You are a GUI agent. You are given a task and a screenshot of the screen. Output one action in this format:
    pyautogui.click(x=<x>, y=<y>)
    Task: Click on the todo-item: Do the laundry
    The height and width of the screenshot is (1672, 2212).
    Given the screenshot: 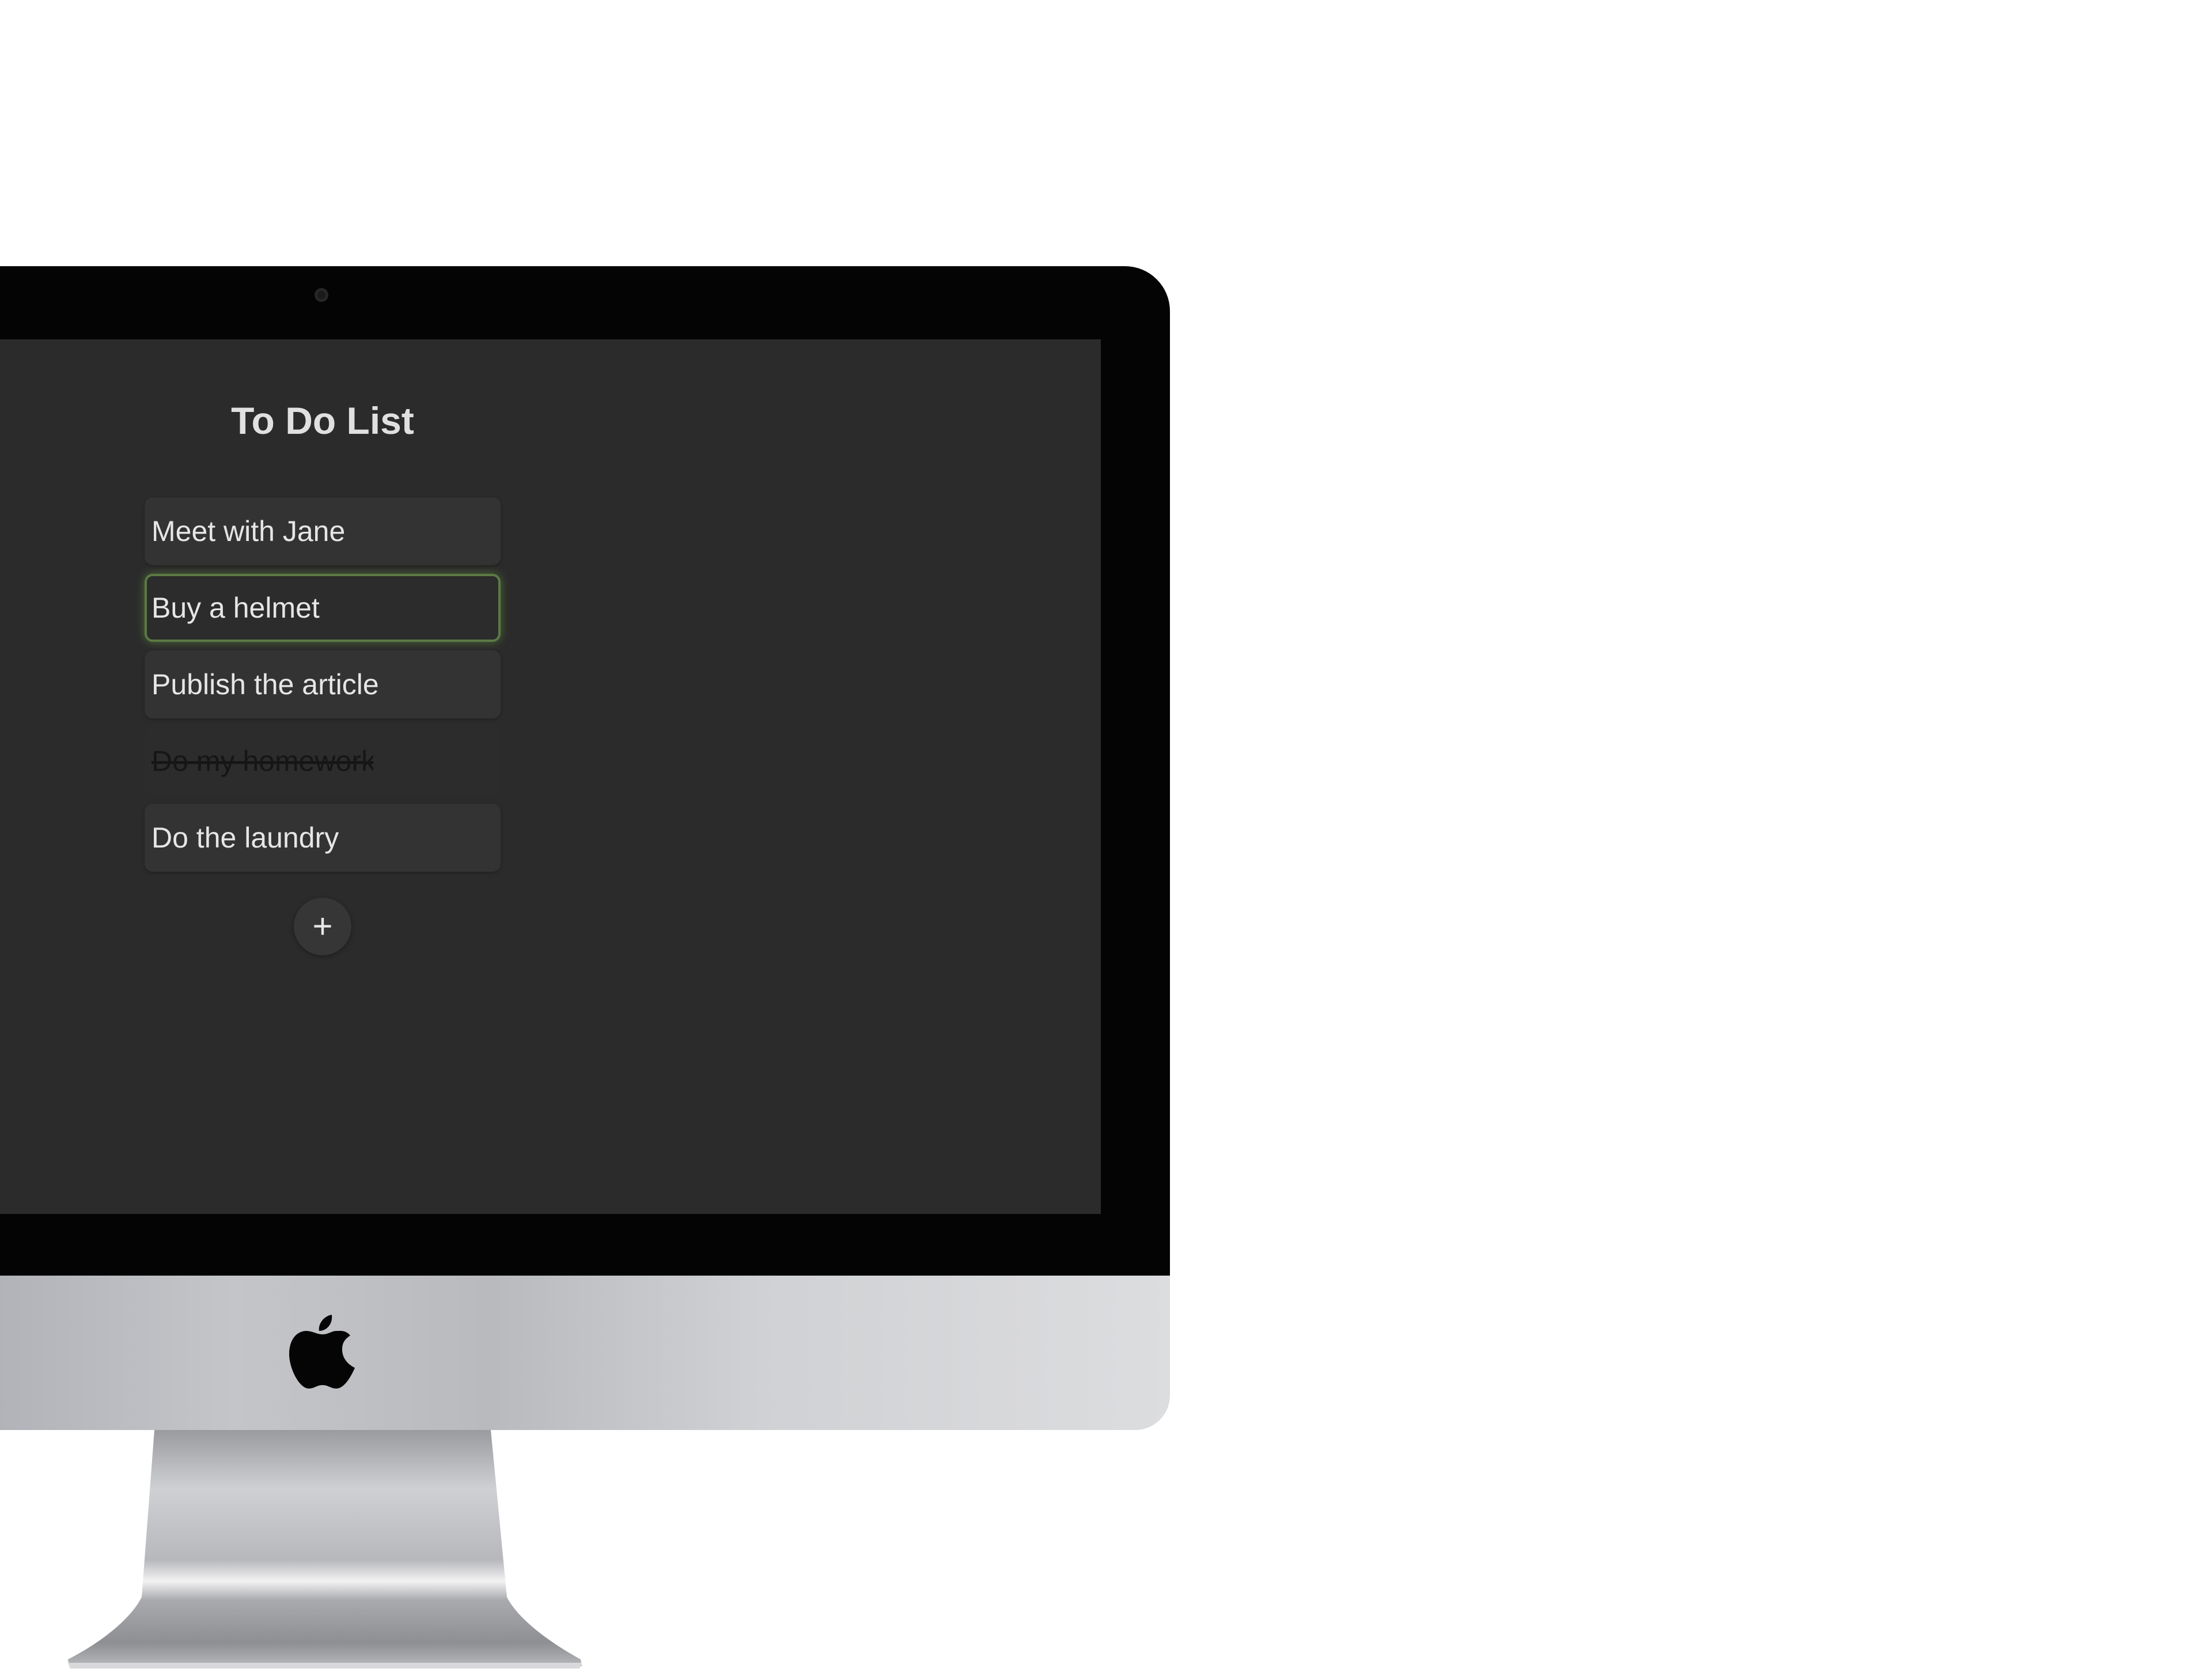 What is the action you would take?
    pyautogui.click(x=323, y=838)
    